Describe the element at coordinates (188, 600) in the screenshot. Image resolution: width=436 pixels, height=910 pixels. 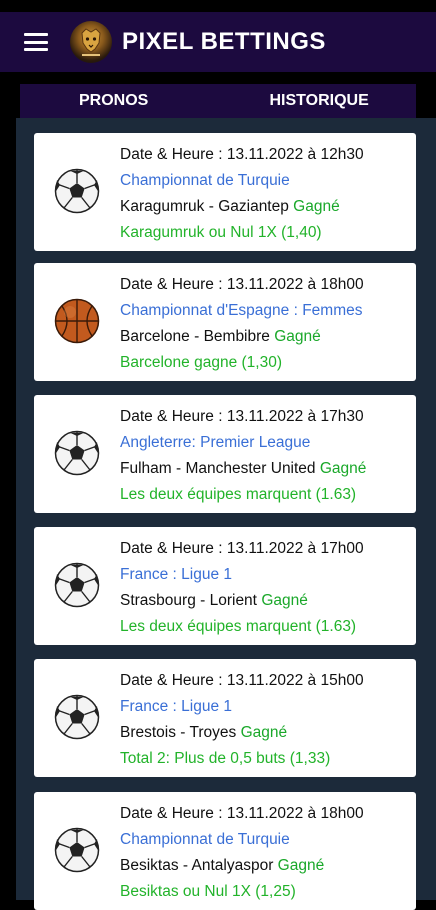
I see `bet-teams: Strasbourg - Lorient` at that location.